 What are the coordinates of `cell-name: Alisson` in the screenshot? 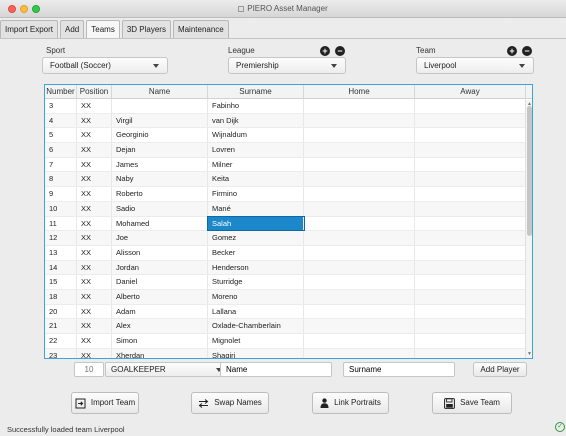 It's located at (160, 252).